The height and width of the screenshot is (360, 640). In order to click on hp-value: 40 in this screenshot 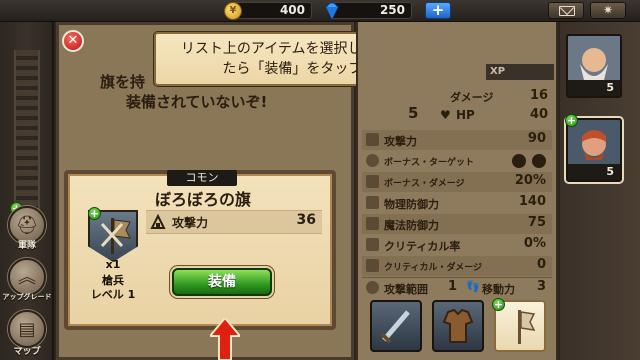, I will do `click(539, 114)`.